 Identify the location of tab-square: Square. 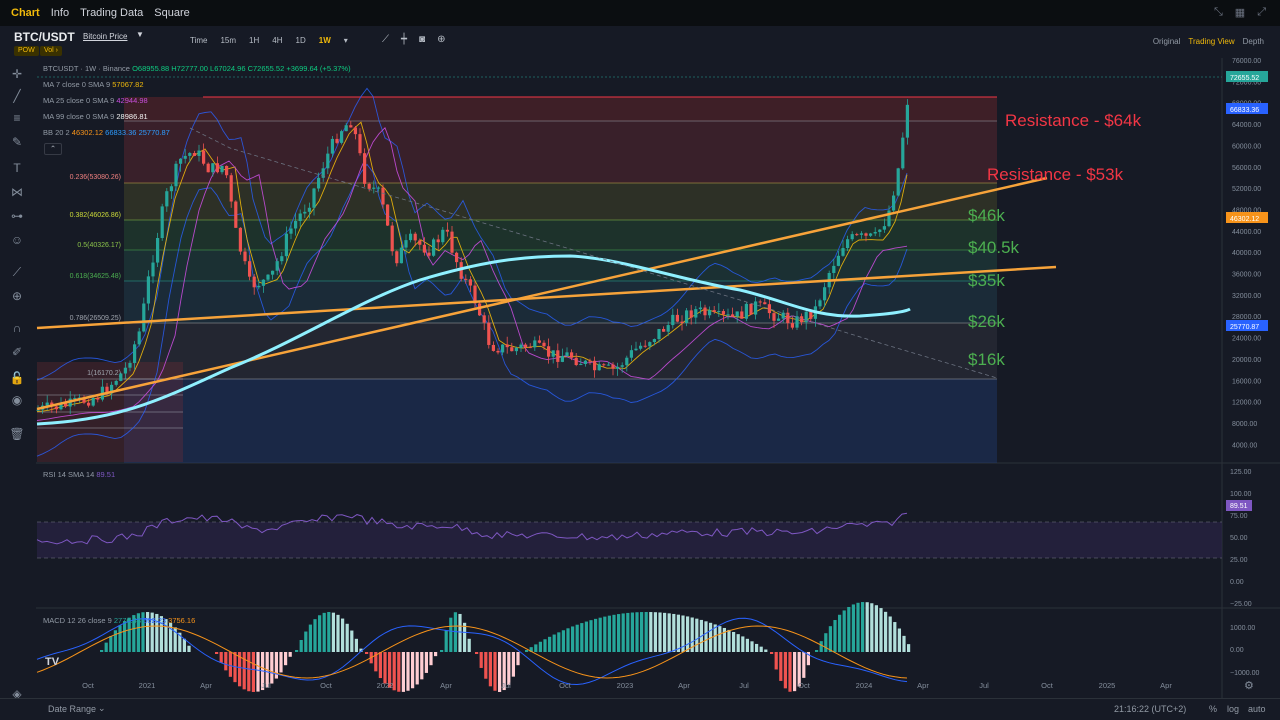
(171, 13).